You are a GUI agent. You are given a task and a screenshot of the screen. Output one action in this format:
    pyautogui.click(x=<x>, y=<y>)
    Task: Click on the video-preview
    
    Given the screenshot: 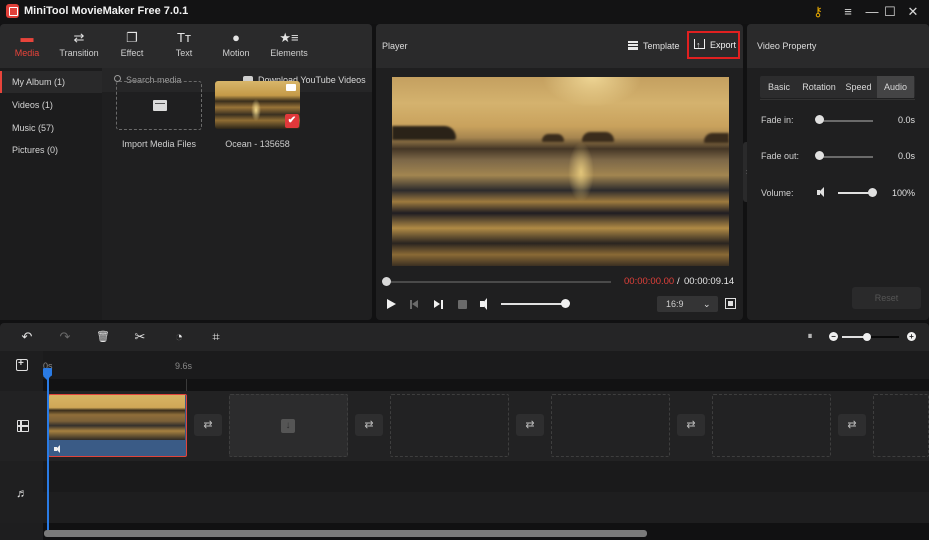 What is the action you would take?
    pyautogui.click(x=560, y=171)
    